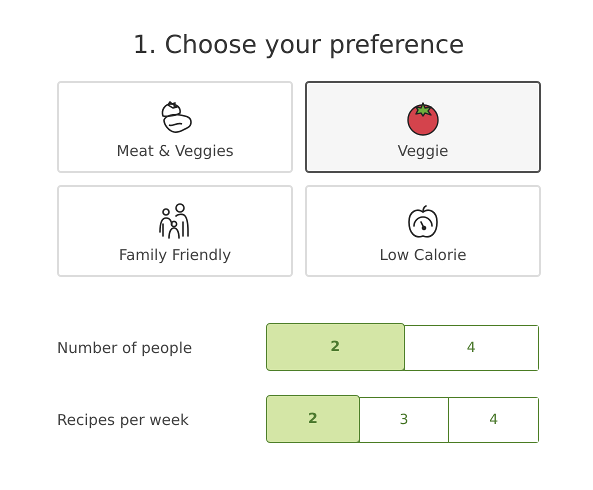  Describe the element at coordinates (423, 127) in the screenshot. I see `preference-card: Veggie` at that location.